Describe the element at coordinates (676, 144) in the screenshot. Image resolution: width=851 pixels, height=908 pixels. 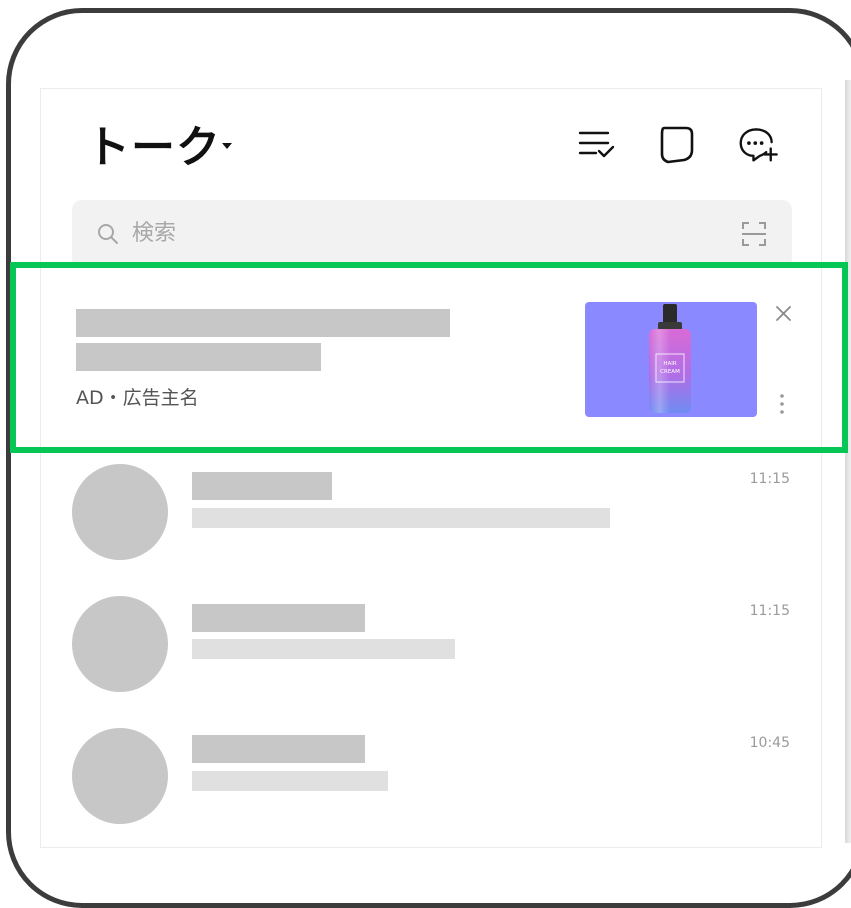
I see `chat-bubble-icon` at that location.